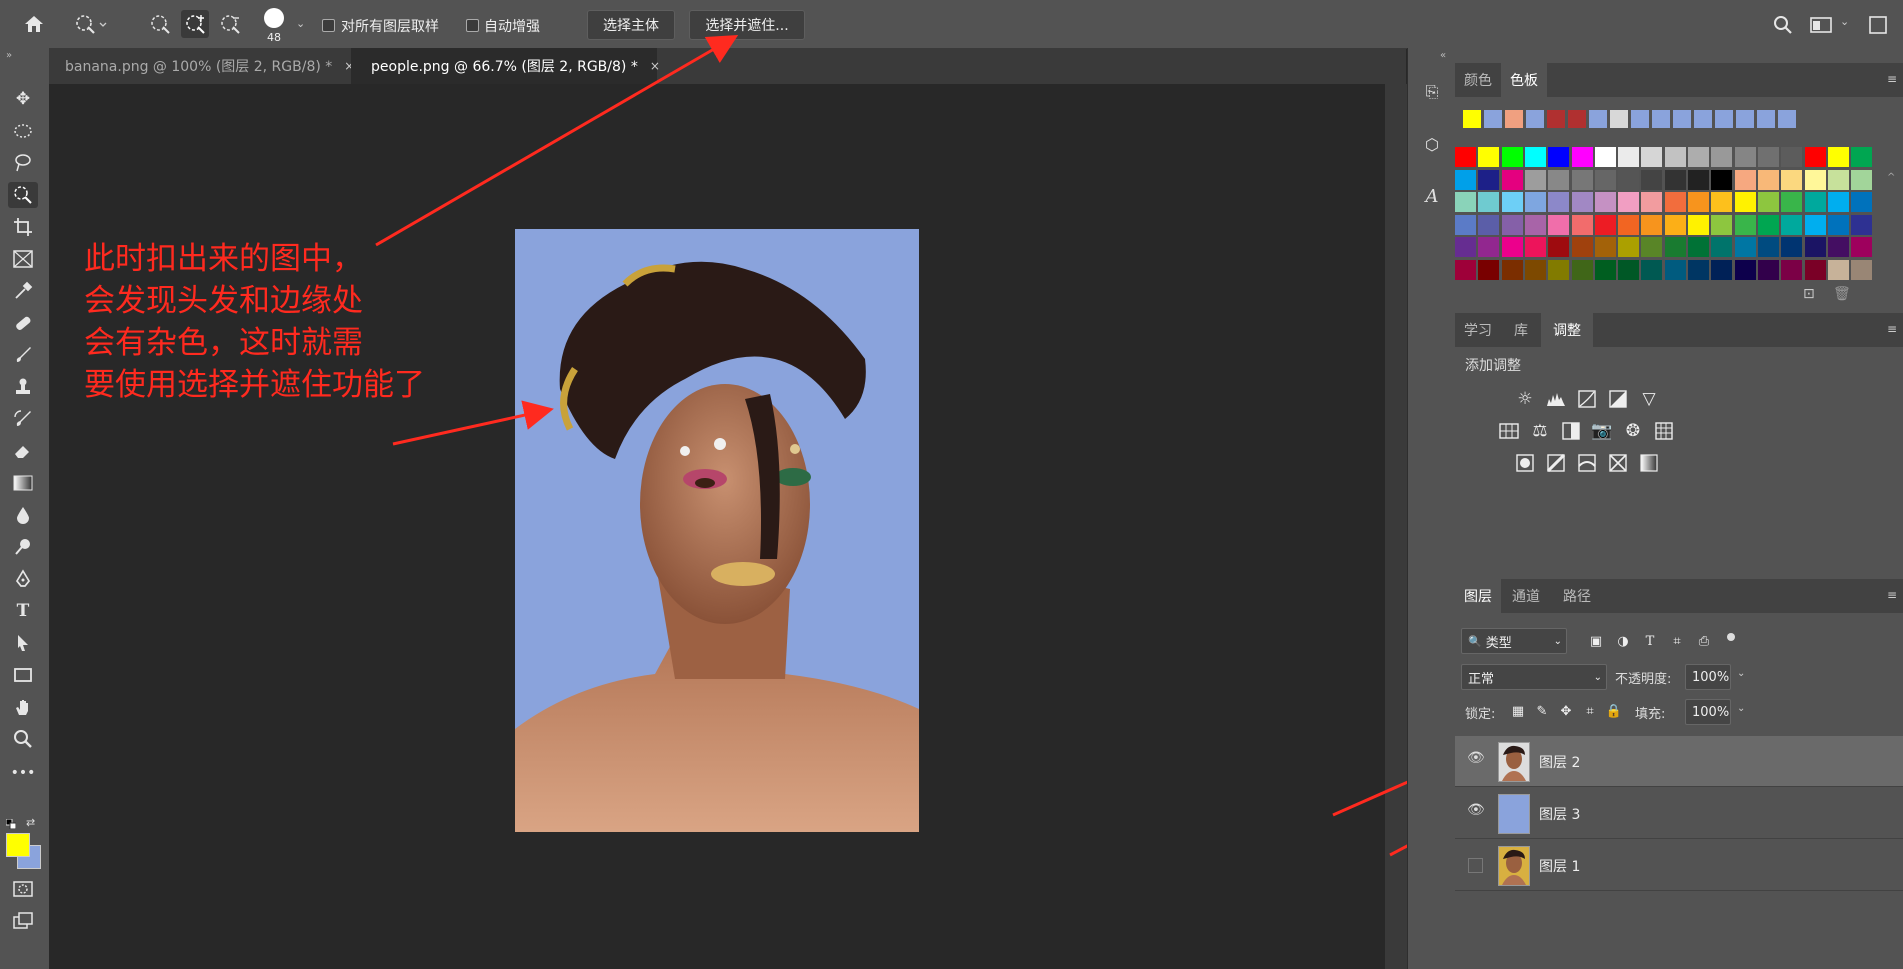  Describe the element at coordinates (1566, 711) in the screenshot. I see `lock-position-icon: ✥` at that location.